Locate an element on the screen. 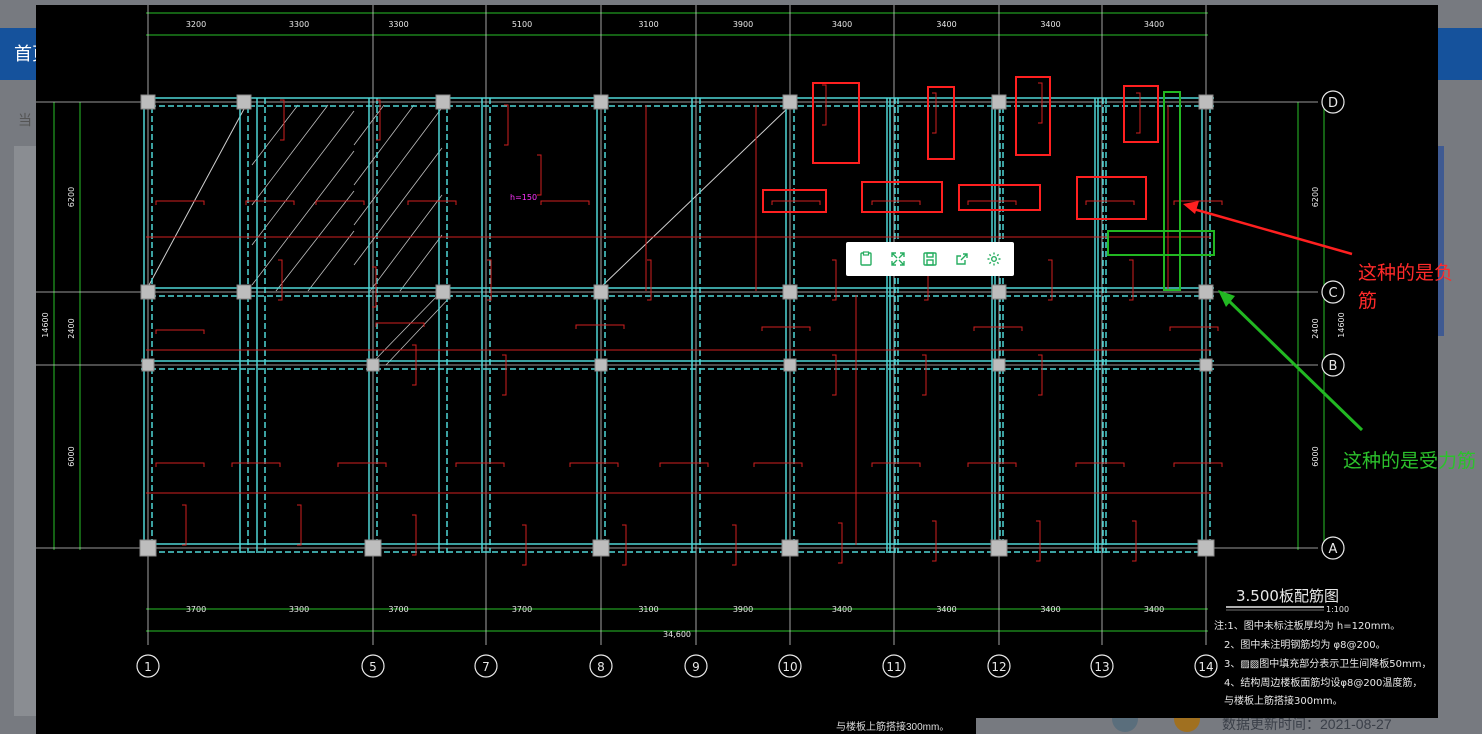 The width and height of the screenshot is (1482, 734). red-arrow is located at coordinates (1271, 231).